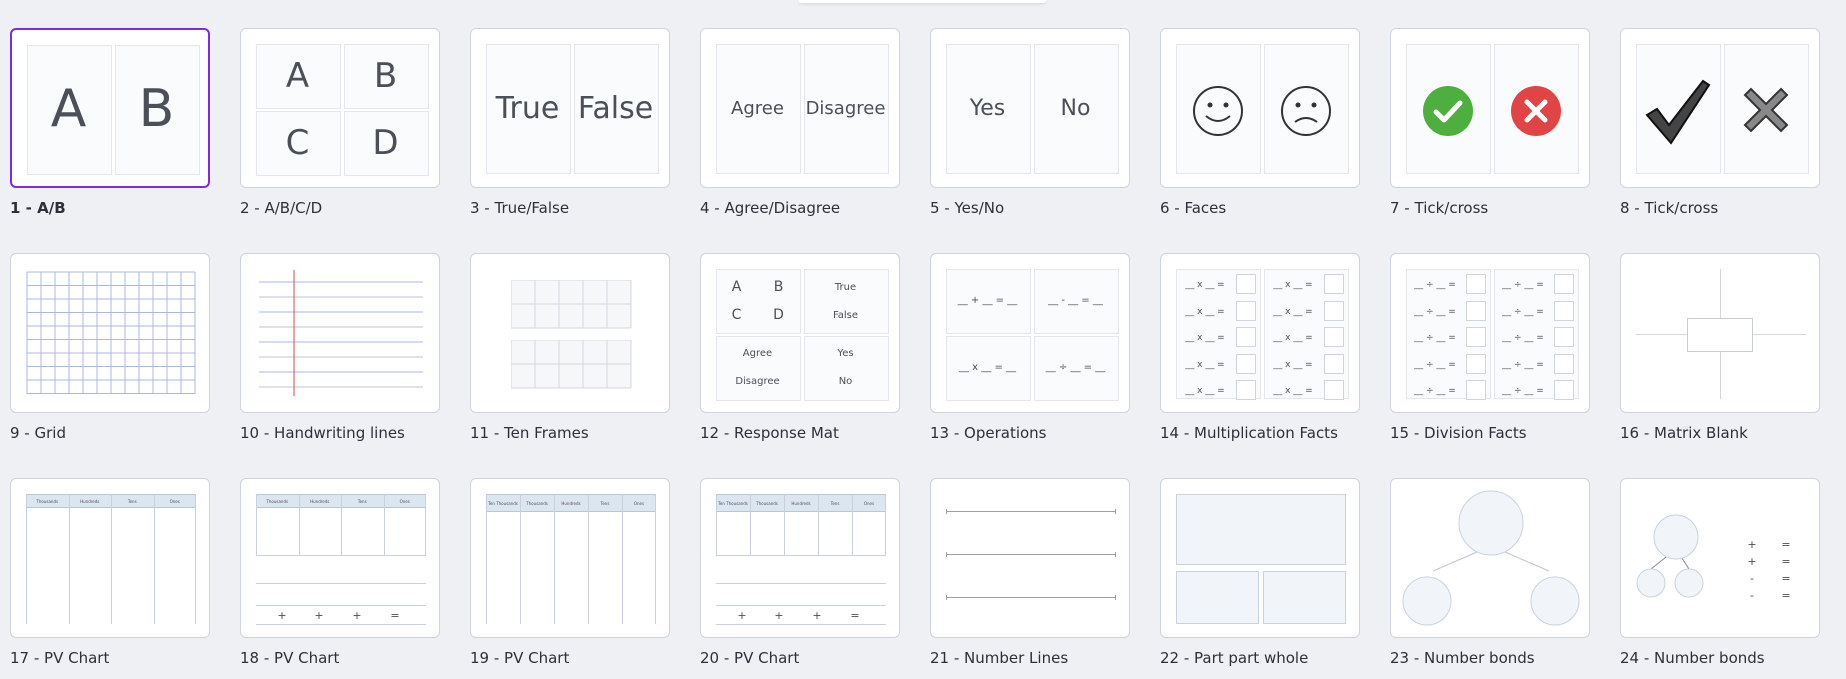 This screenshot has width=1846, height=679. I want to click on template-card-23: 23 - Number bonds, so click(1490, 572).